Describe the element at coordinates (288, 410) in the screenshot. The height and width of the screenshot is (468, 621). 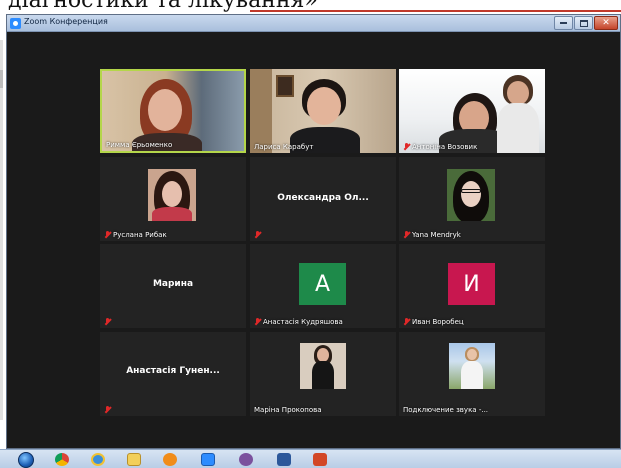
I see `participant-name: Маріна Прокопова` at that location.